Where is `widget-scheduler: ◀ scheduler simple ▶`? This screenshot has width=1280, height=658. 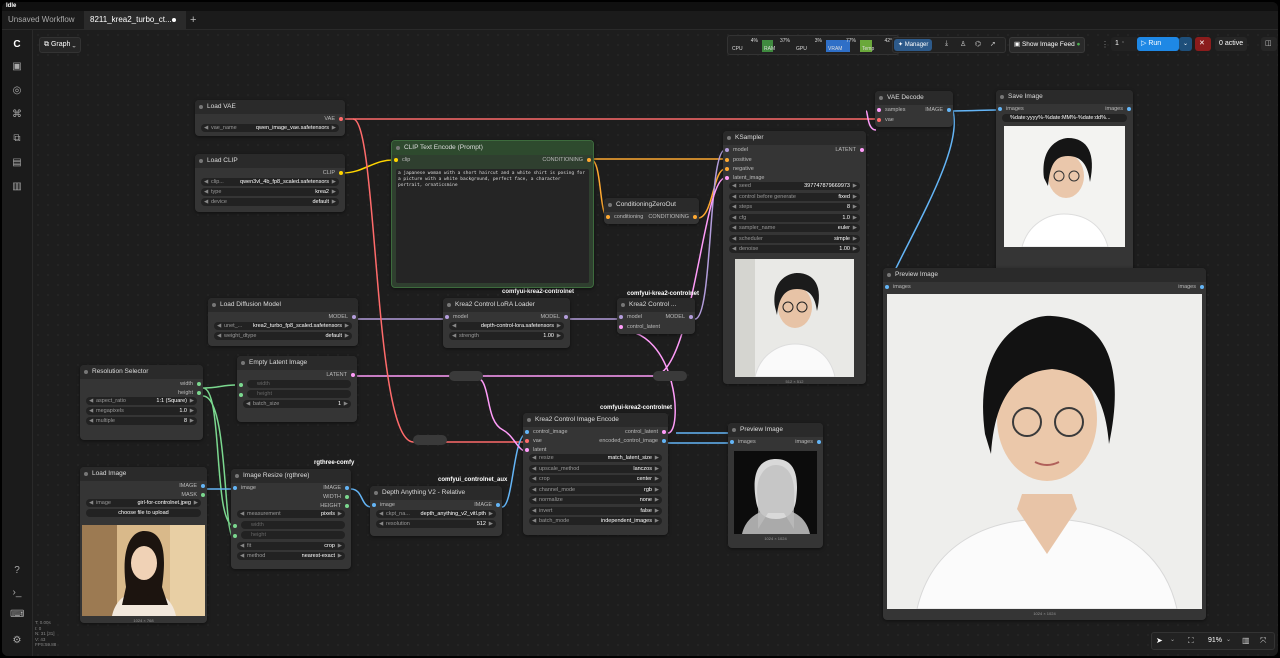 widget-scheduler: ◀ scheduler simple ▶ is located at coordinates (794, 238).